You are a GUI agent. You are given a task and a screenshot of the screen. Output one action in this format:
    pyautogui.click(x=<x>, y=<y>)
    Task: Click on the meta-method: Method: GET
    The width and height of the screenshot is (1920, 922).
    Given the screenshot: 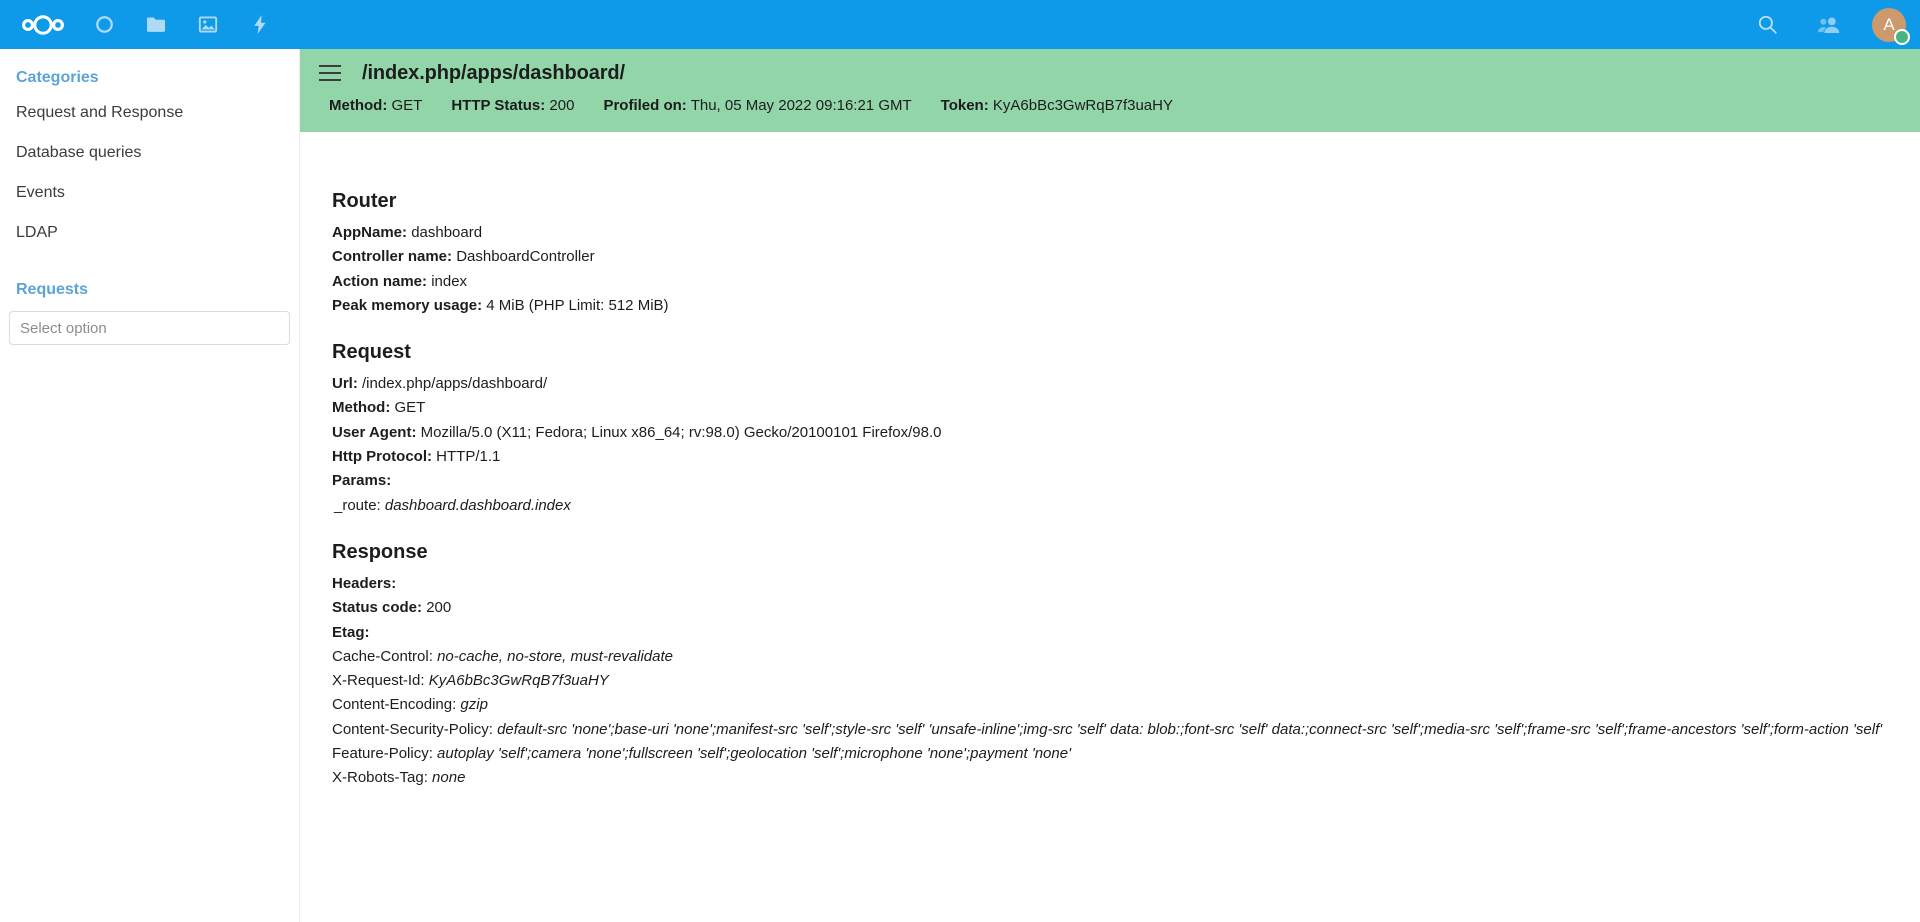 What is the action you would take?
    pyautogui.click(x=375, y=105)
    